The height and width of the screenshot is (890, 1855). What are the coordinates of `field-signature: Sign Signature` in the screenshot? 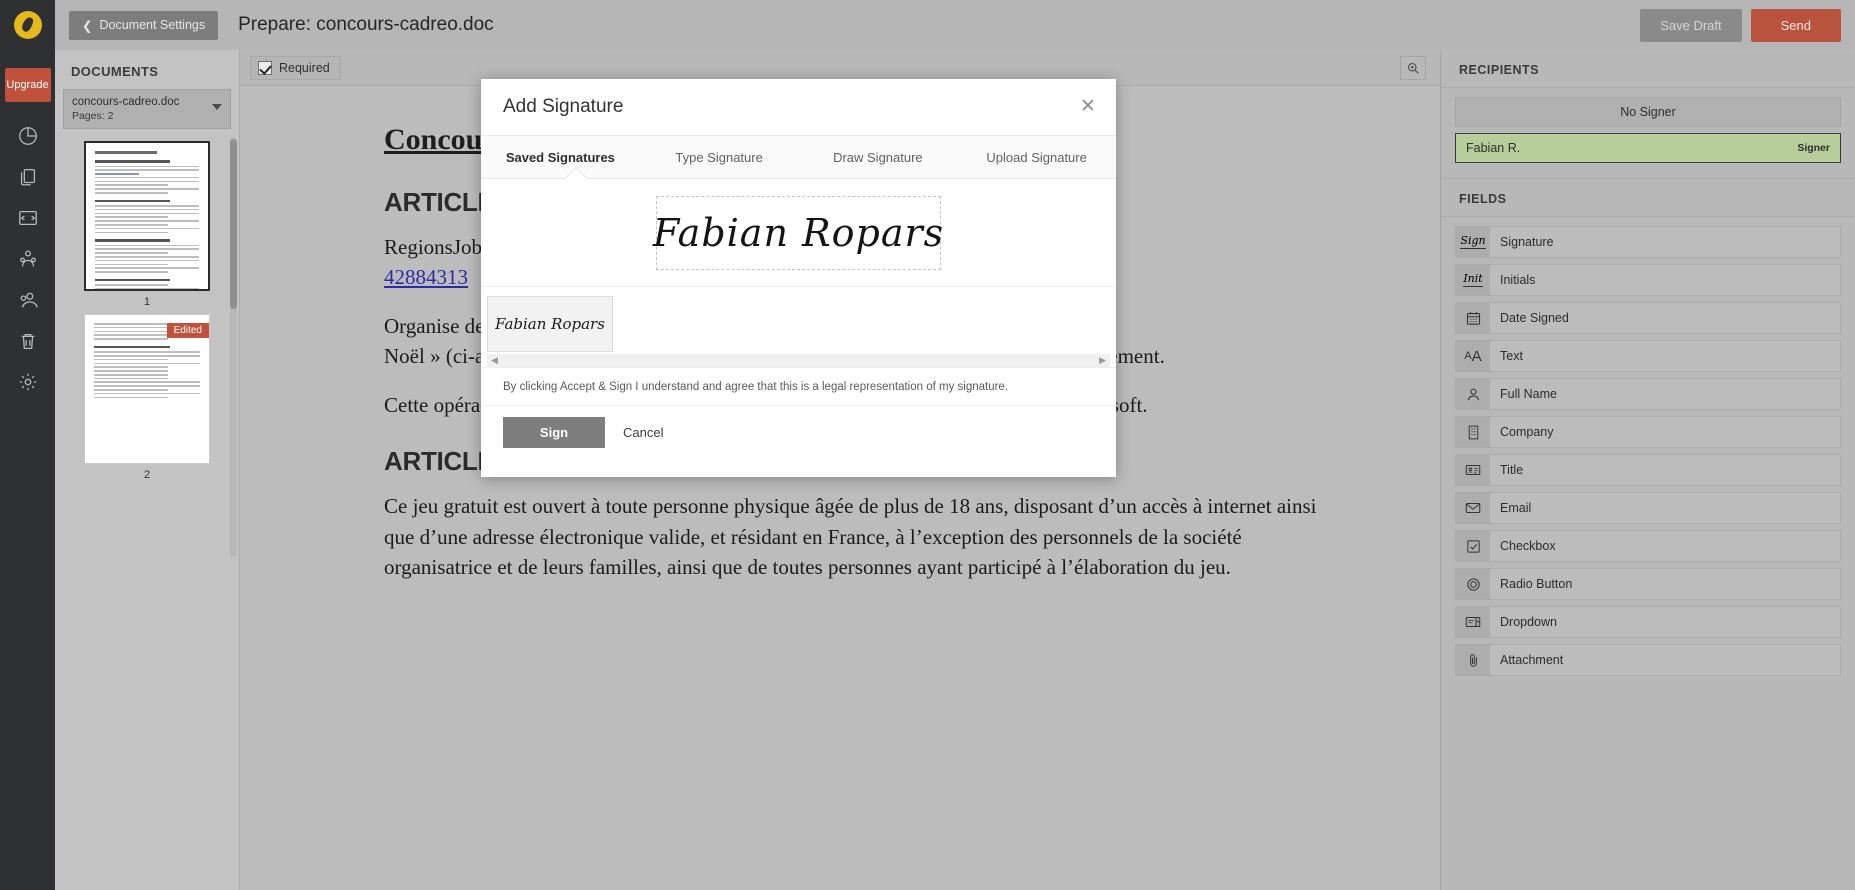 It's located at (1648, 242).